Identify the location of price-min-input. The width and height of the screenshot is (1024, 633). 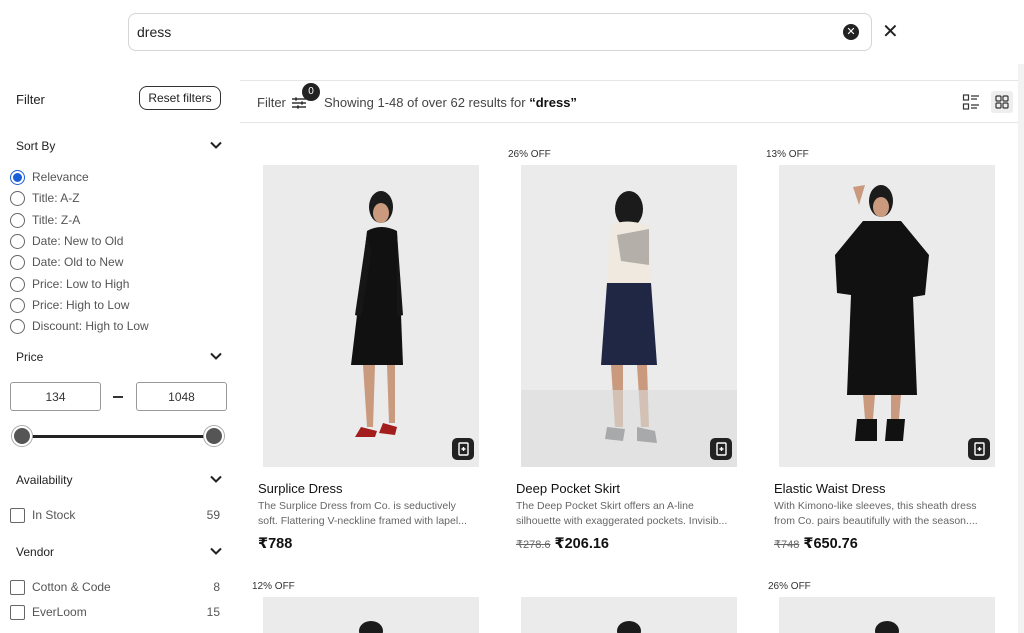
(55, 396).